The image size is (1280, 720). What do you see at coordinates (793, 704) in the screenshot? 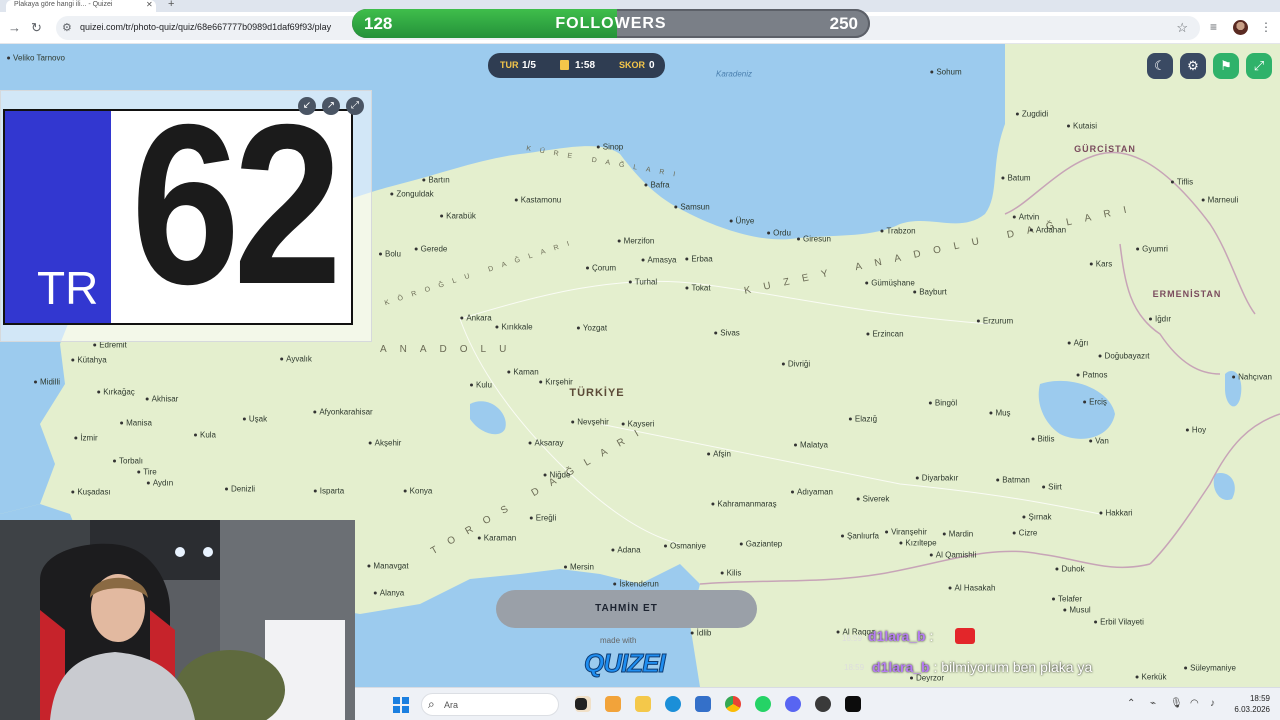
I see `discord-icon` at bounding box center [793, 704].